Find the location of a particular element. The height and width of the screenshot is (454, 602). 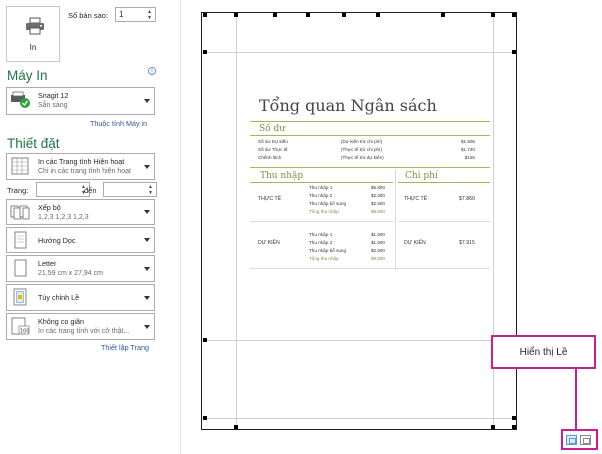

balance-row-label: Chênh lệch is located at coordinates (270, 157).